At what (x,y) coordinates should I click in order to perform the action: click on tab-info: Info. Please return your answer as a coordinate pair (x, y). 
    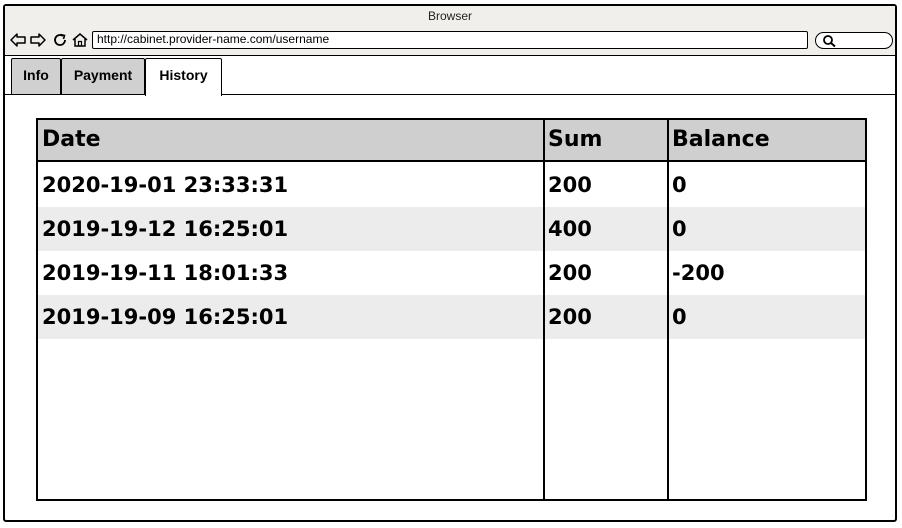
    Looking at the image, I should click on (36, 76).